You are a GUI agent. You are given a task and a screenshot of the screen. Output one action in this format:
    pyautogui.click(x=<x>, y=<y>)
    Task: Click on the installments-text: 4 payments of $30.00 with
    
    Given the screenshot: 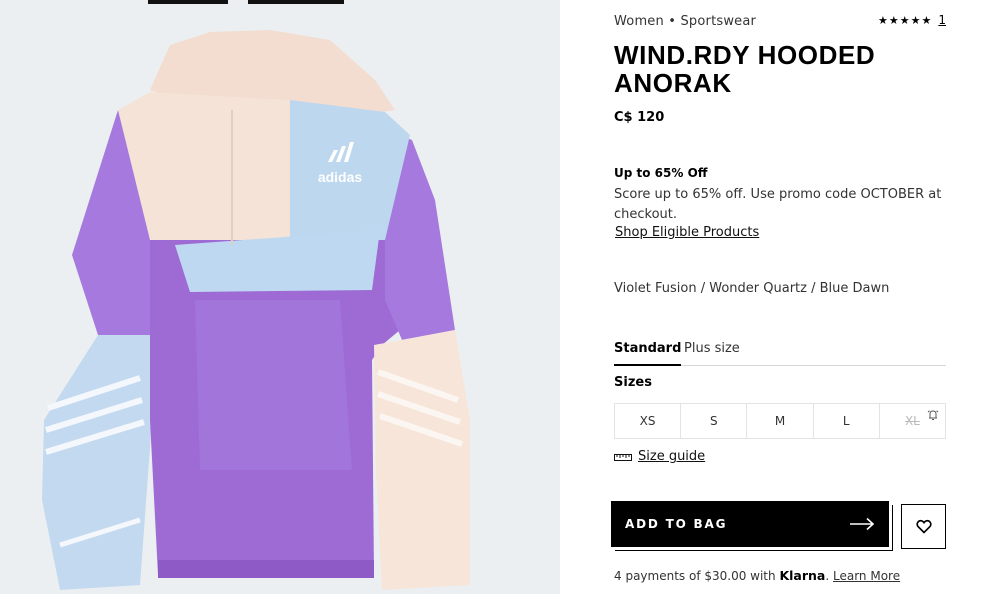 What is the action you would take?
    pyautogui.click(x=697, y=576)
    